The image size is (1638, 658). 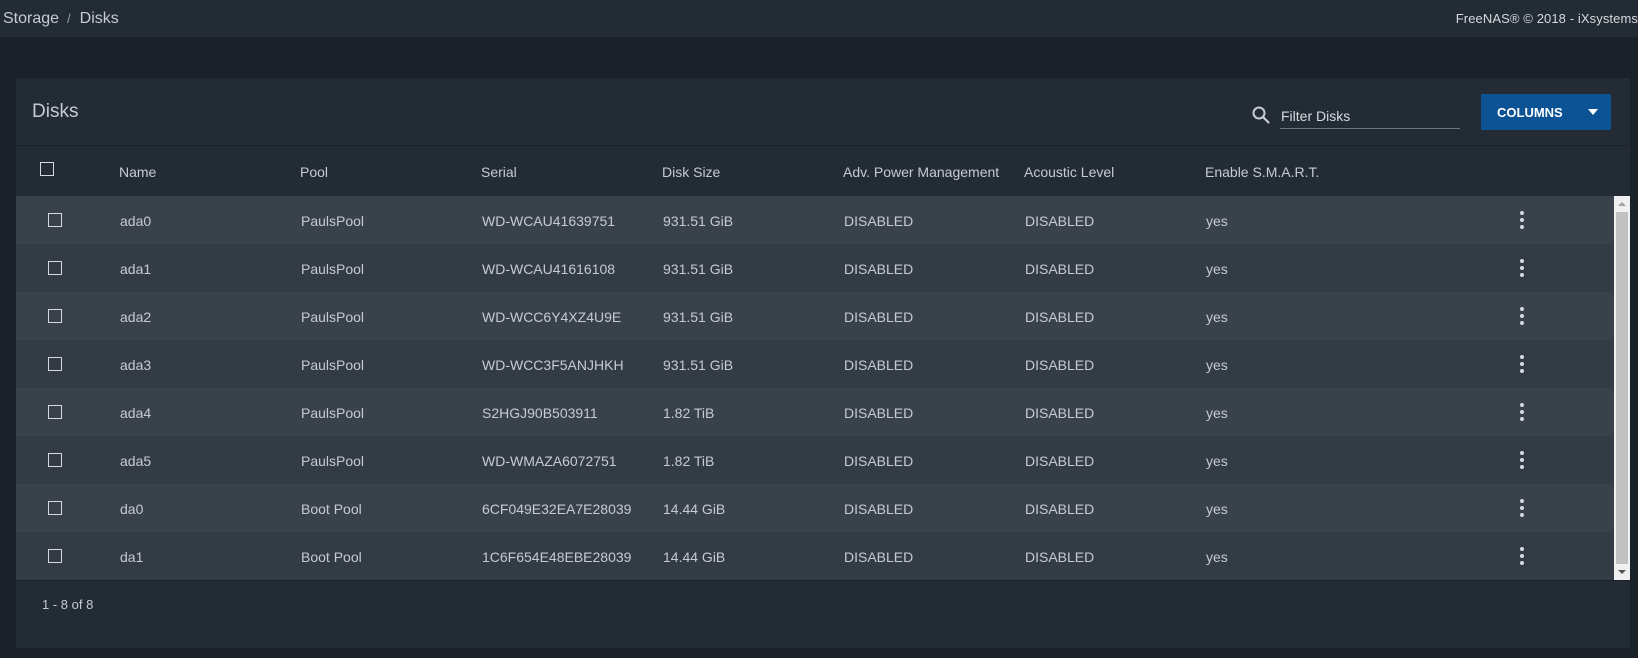 What do you see at coordinates (136, 269) in the screenshot?
I see `cell-name: ada1` at bounding box center [136, 269].